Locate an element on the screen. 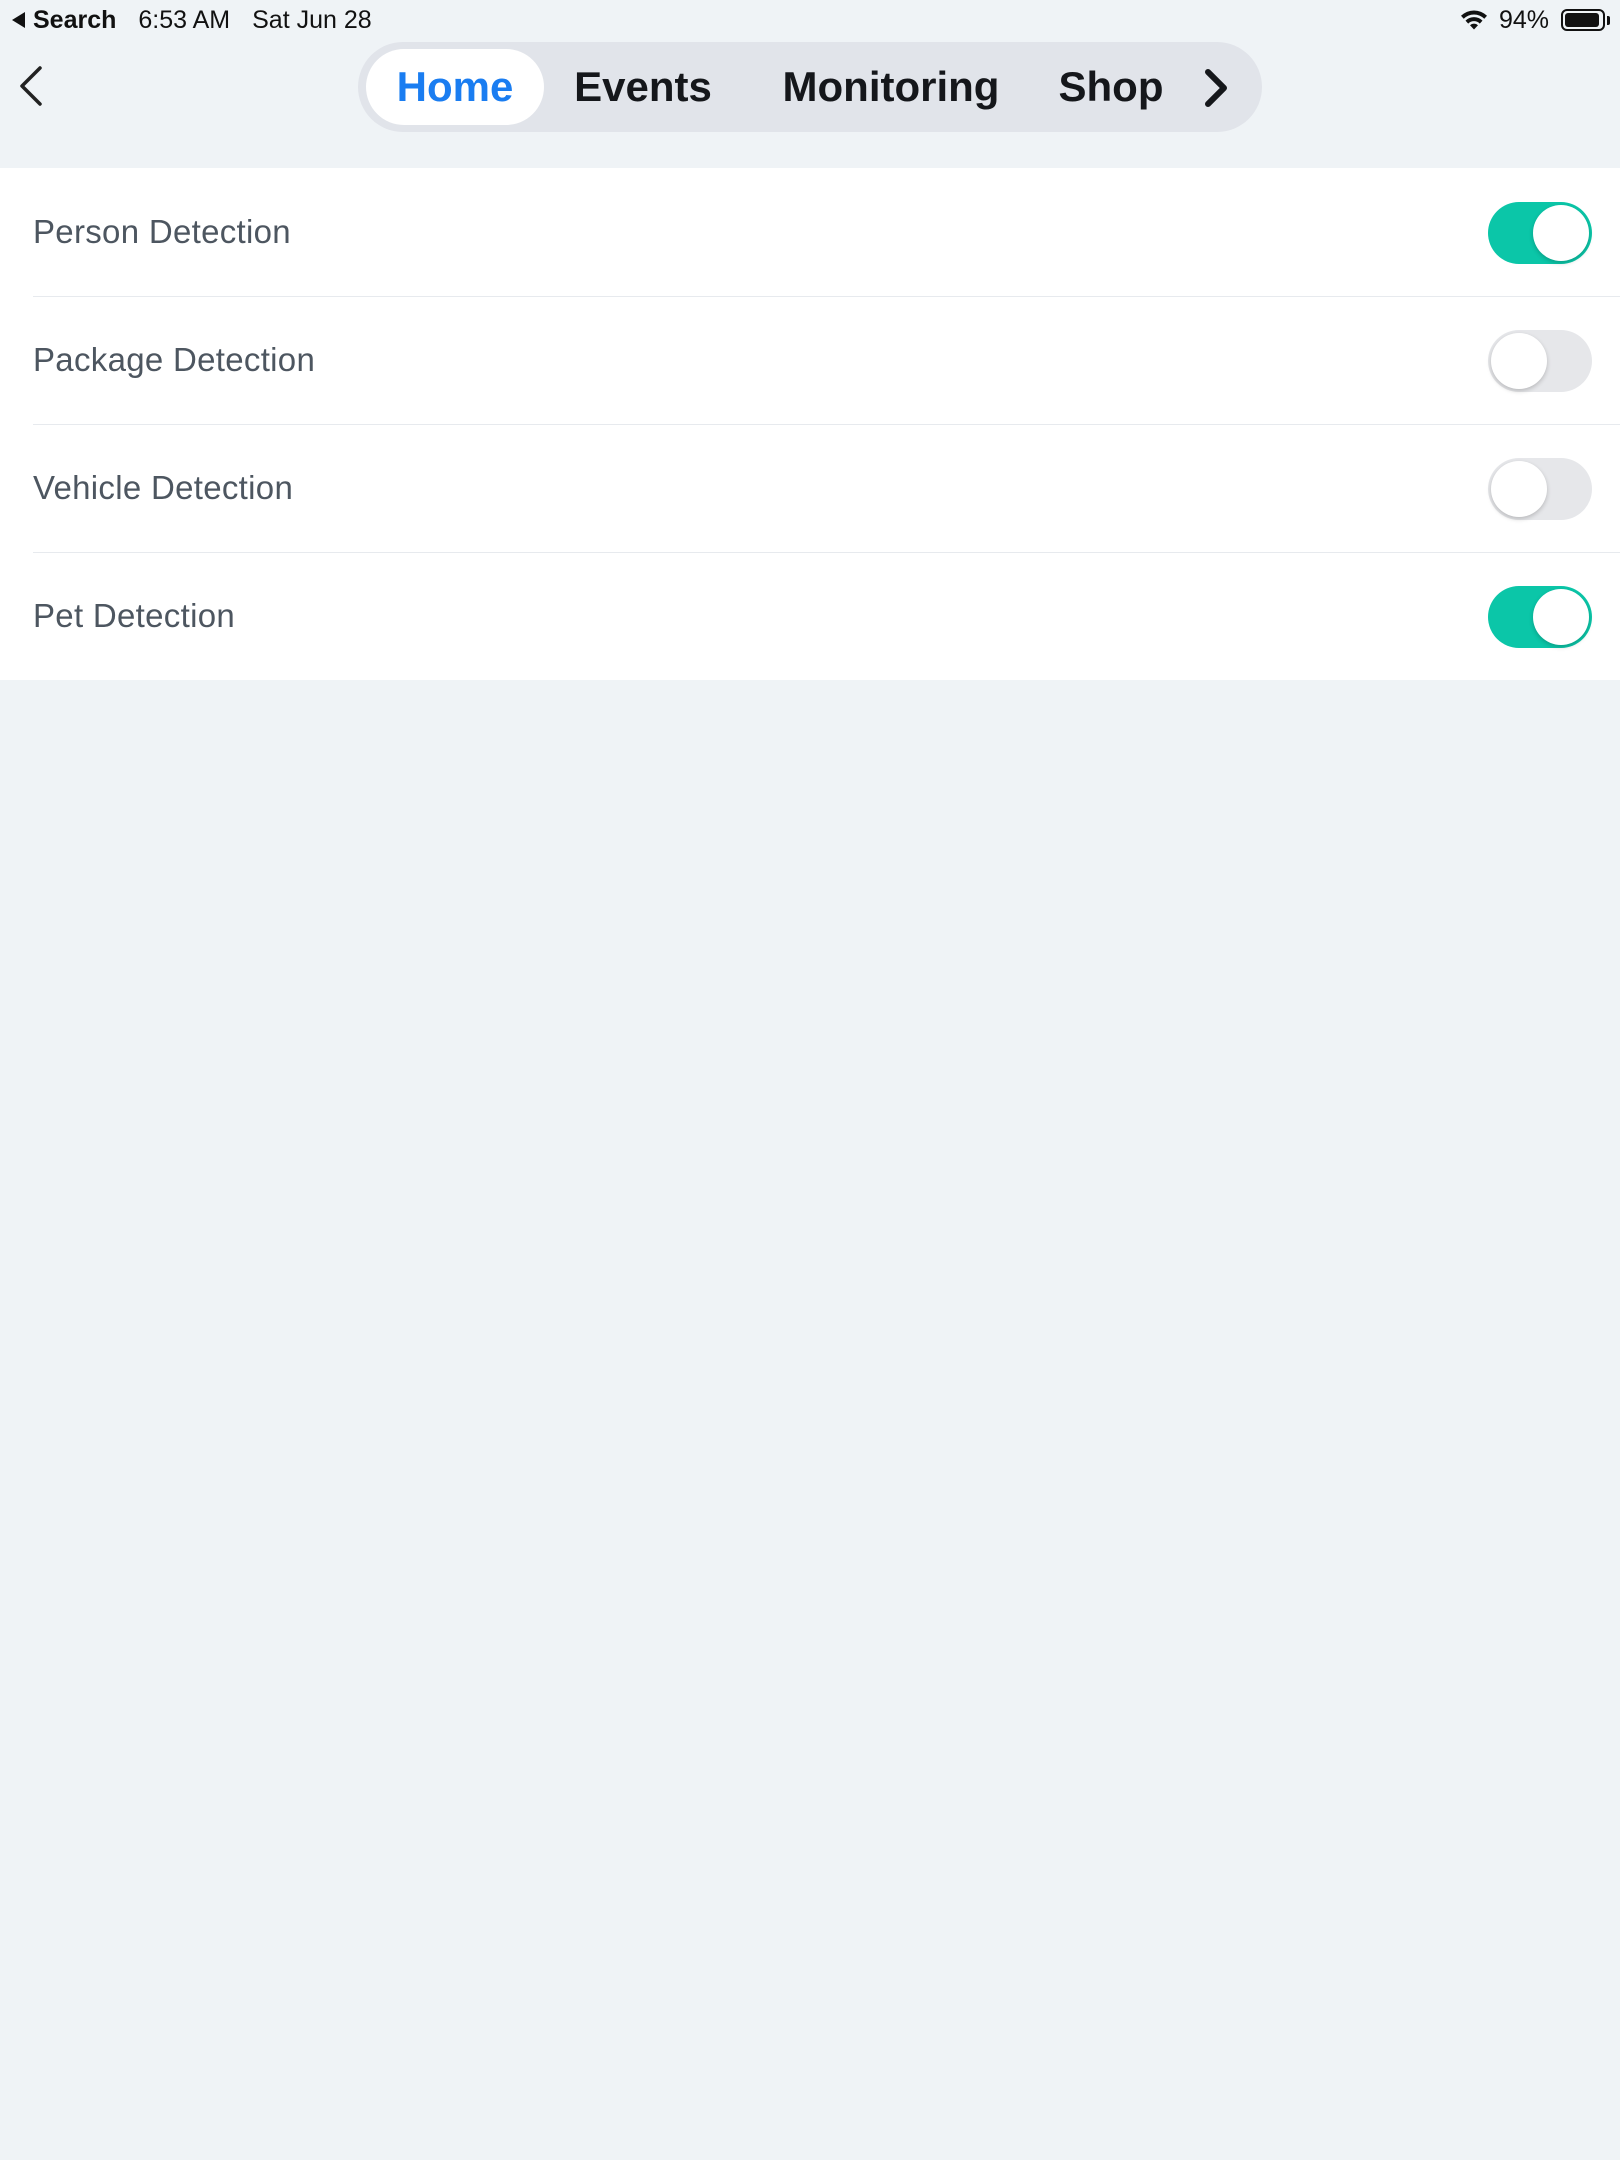 The width and height of the screenshot is (1620, 2160). back-button is located at coordinates (34, 86).